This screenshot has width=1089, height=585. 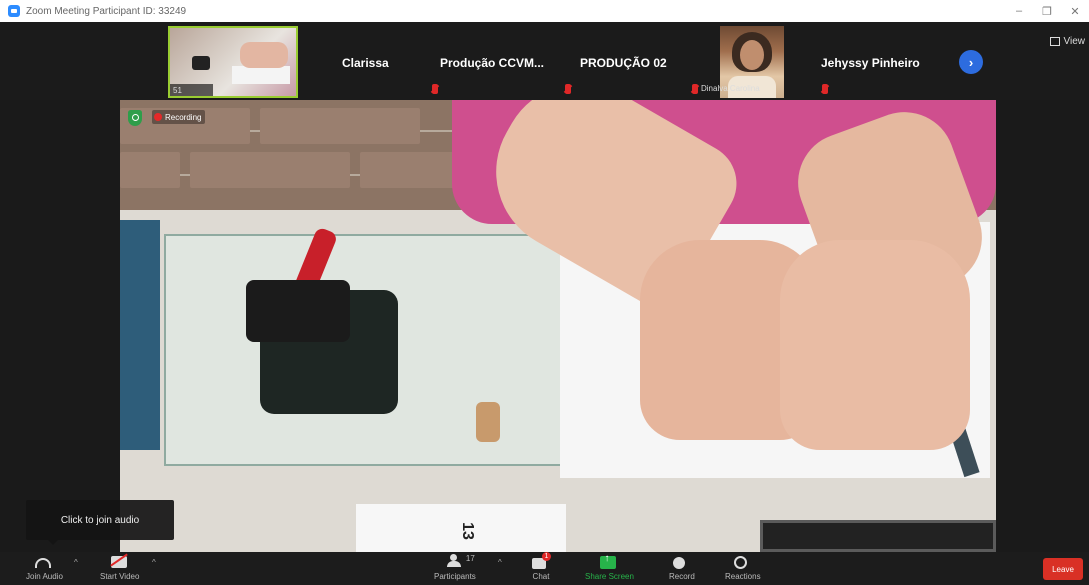 What do you see at coordinates (140, 335) in the screenshot?
I see `tools-on-left` at bounding box center [140, 335].